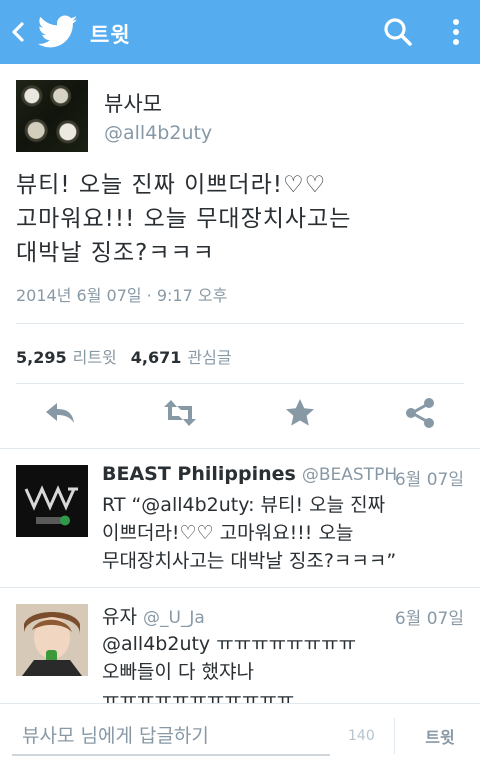 The height and width of the screenshot is (768, 480). I want to click on reply-text-line: 무대장치사고는 대박날 징조?ㅋㅋㅋ”, so click(249, 561).